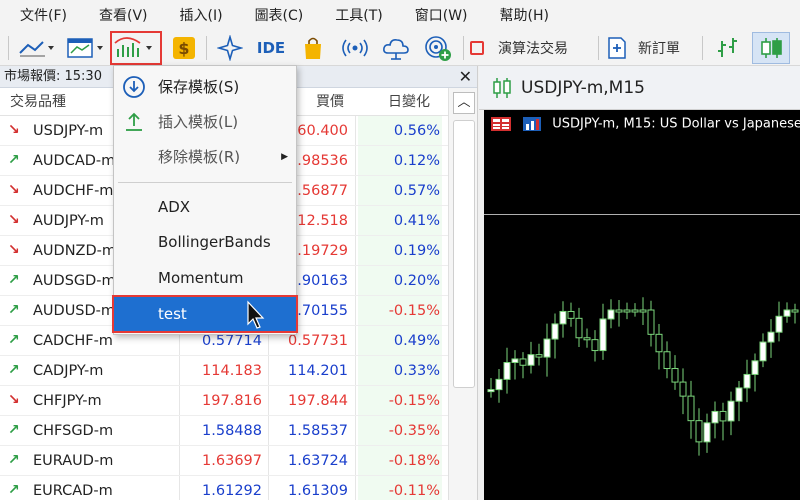 This screenshot has height=500, width=800. I want to click on template-item-adx: ADX, so click(205, 207).